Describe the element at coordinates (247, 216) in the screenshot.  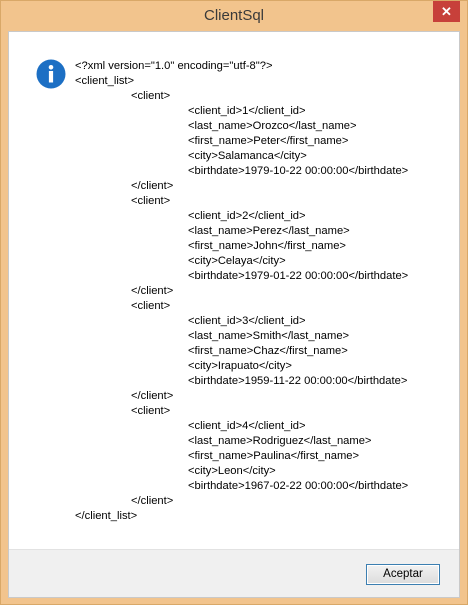
I see `message-line: <client_id>2</client_id>` at that location.